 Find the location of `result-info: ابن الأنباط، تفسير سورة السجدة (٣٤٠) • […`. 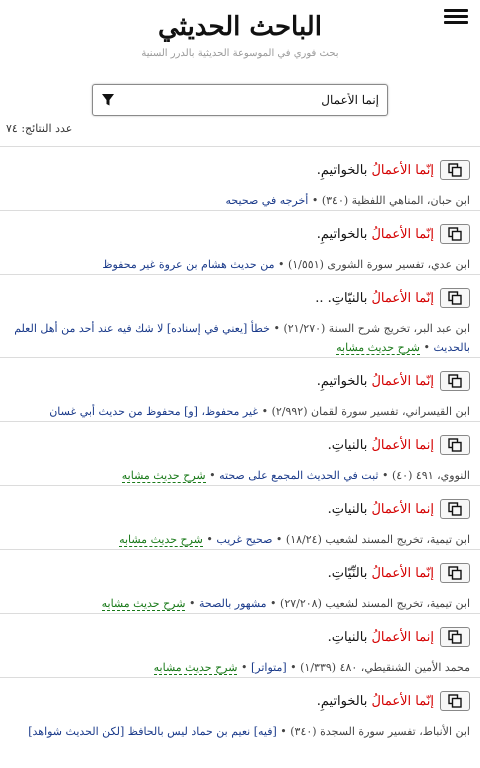

result-info: ابن الأنباط، تفسير سورة السجدة (٣٤٠) • [… is located at coordinates (240, 728).